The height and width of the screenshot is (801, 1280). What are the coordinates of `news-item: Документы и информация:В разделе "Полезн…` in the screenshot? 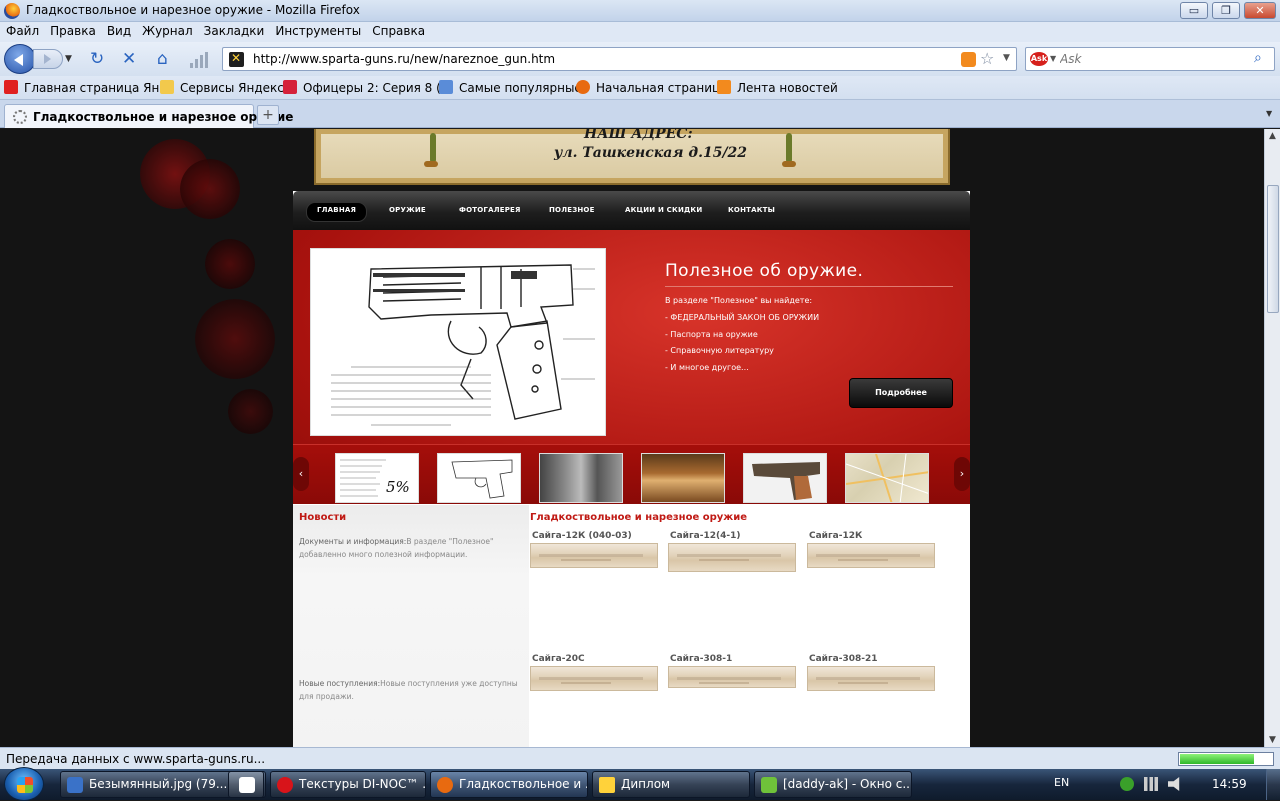 It's located at (409, 548).